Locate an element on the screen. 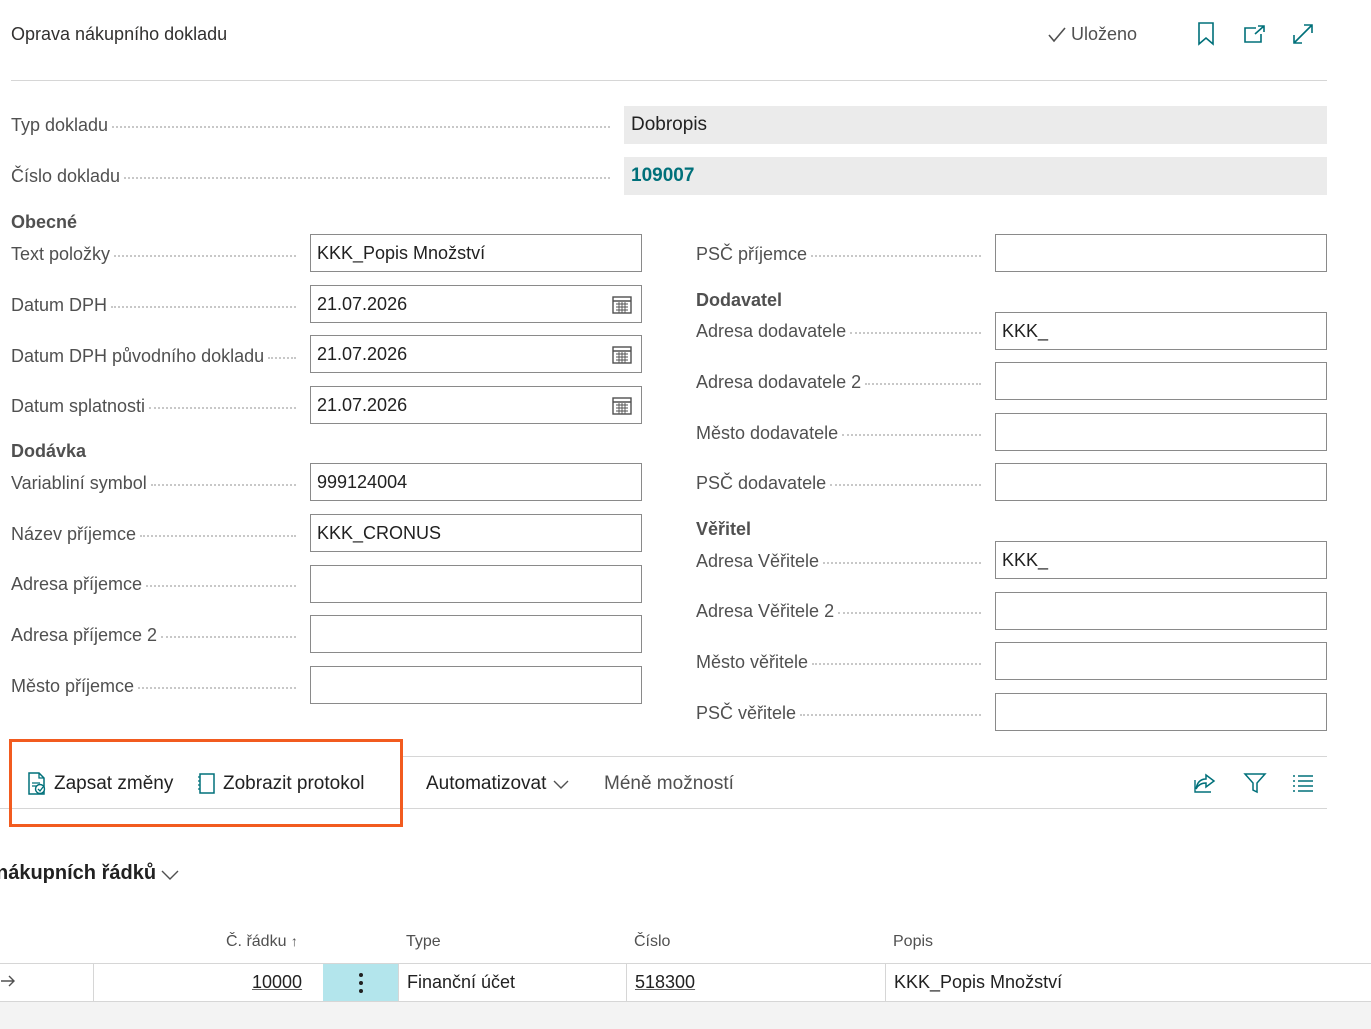 This screenshot has height=1029, width=1371. share-icon is located at coordinates (1205, 783).